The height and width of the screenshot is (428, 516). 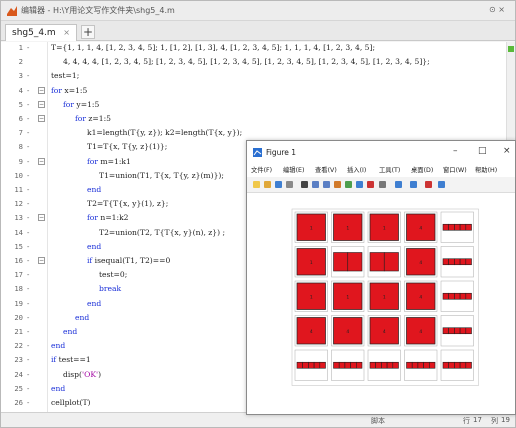 I want to click on code-line: for x=1:5, so click(x=69, y=90).